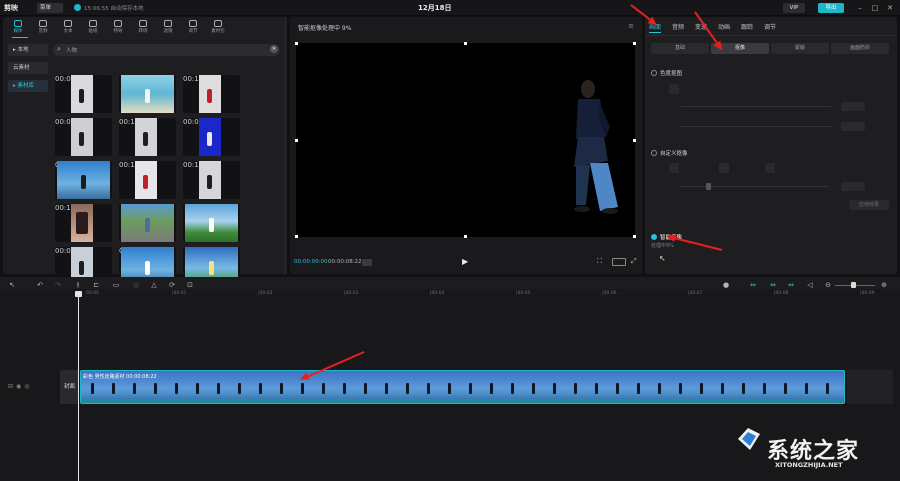  I want to click on media-thumbnail: 00:17, so click(211, 94).